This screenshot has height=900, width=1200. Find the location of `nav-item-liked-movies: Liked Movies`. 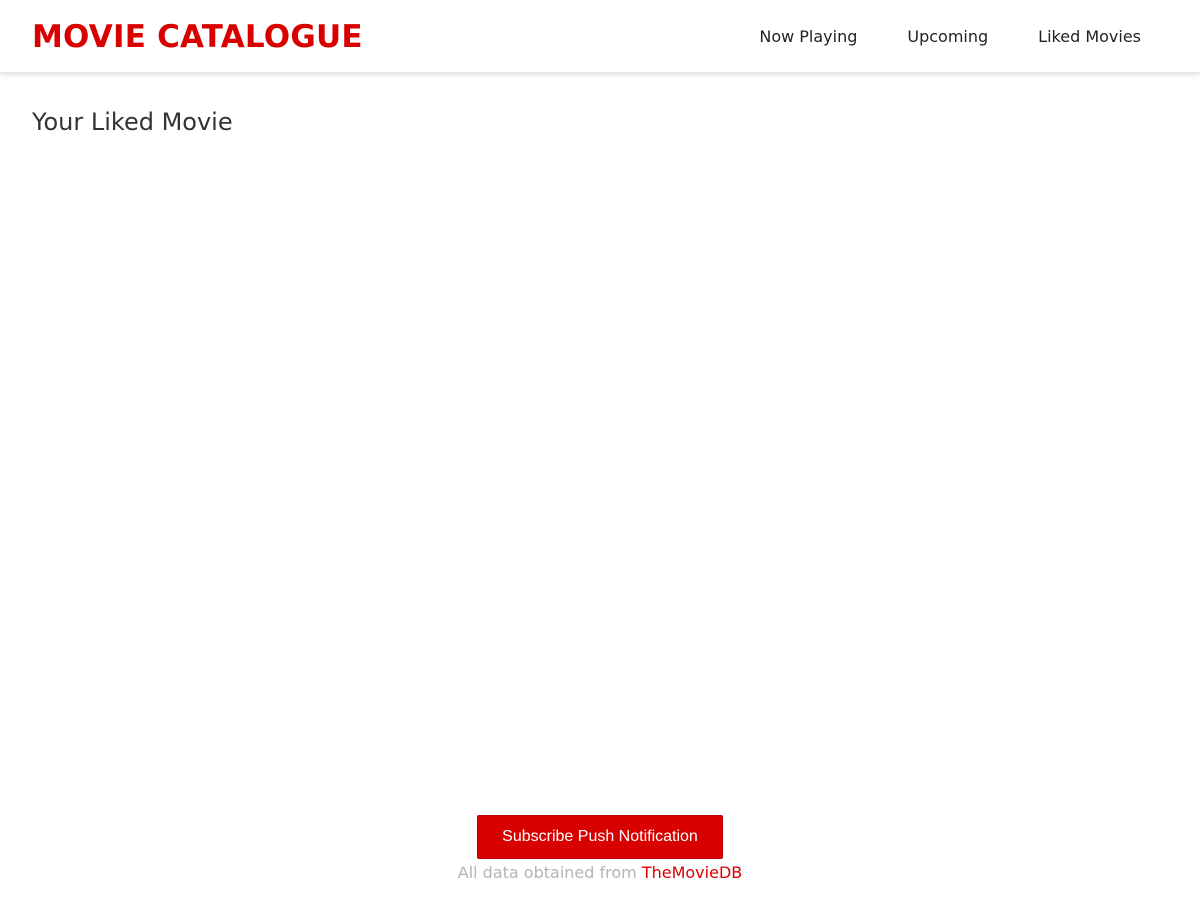

nav-item-liked-movies: Liked Movies is located at coordinates (1089, 36).